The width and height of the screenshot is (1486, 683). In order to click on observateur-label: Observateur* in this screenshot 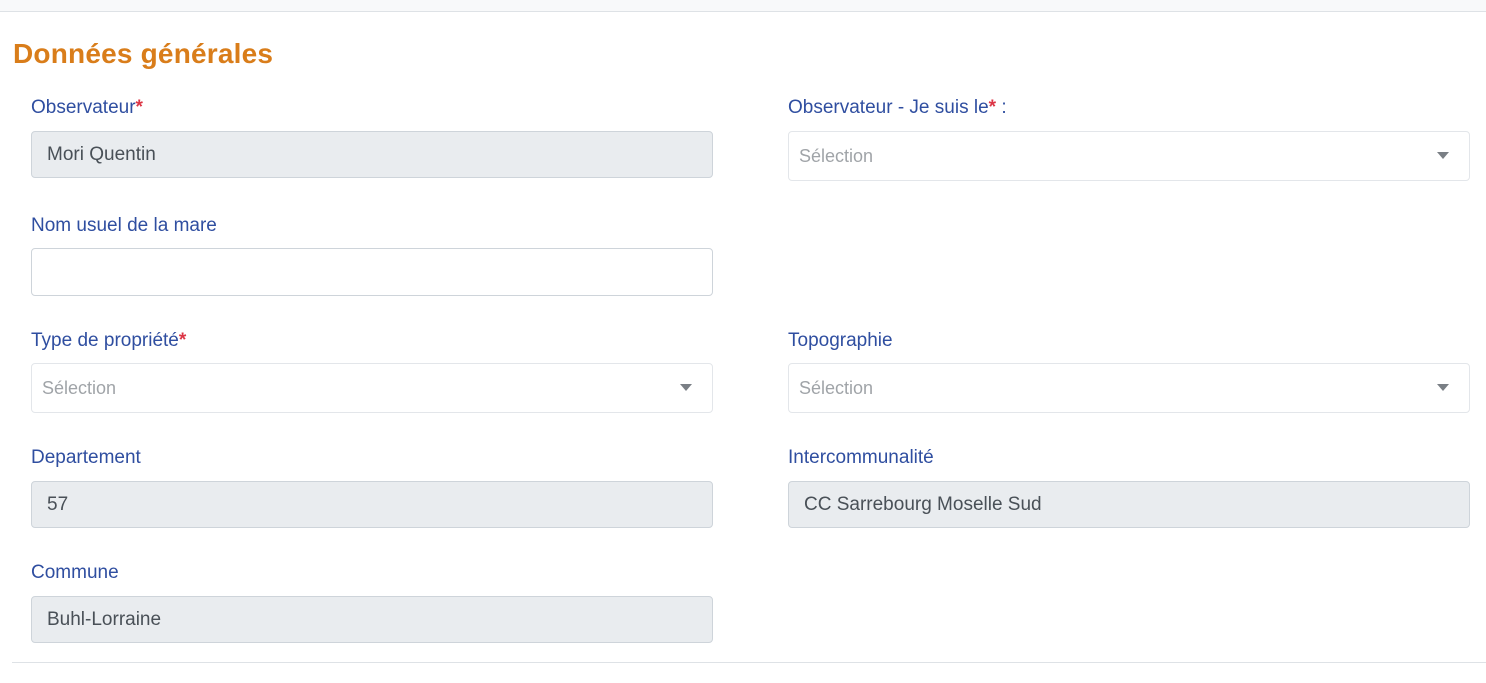, I will do `click(87, 108)`.